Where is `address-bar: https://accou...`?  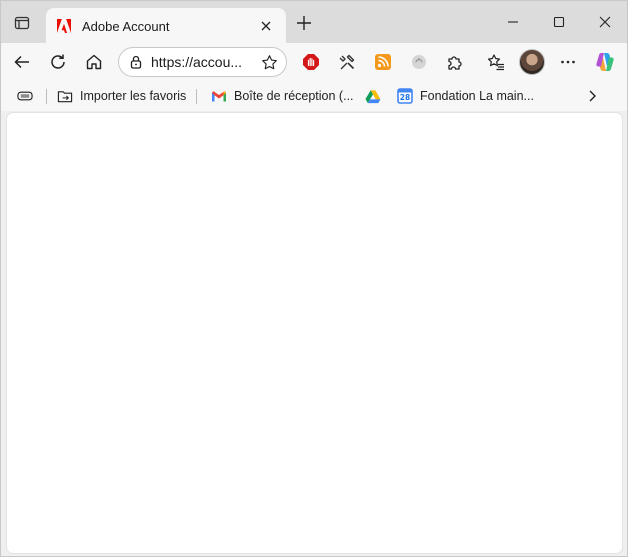 address-bar: https://accou... is located at coordinates (202, 62).